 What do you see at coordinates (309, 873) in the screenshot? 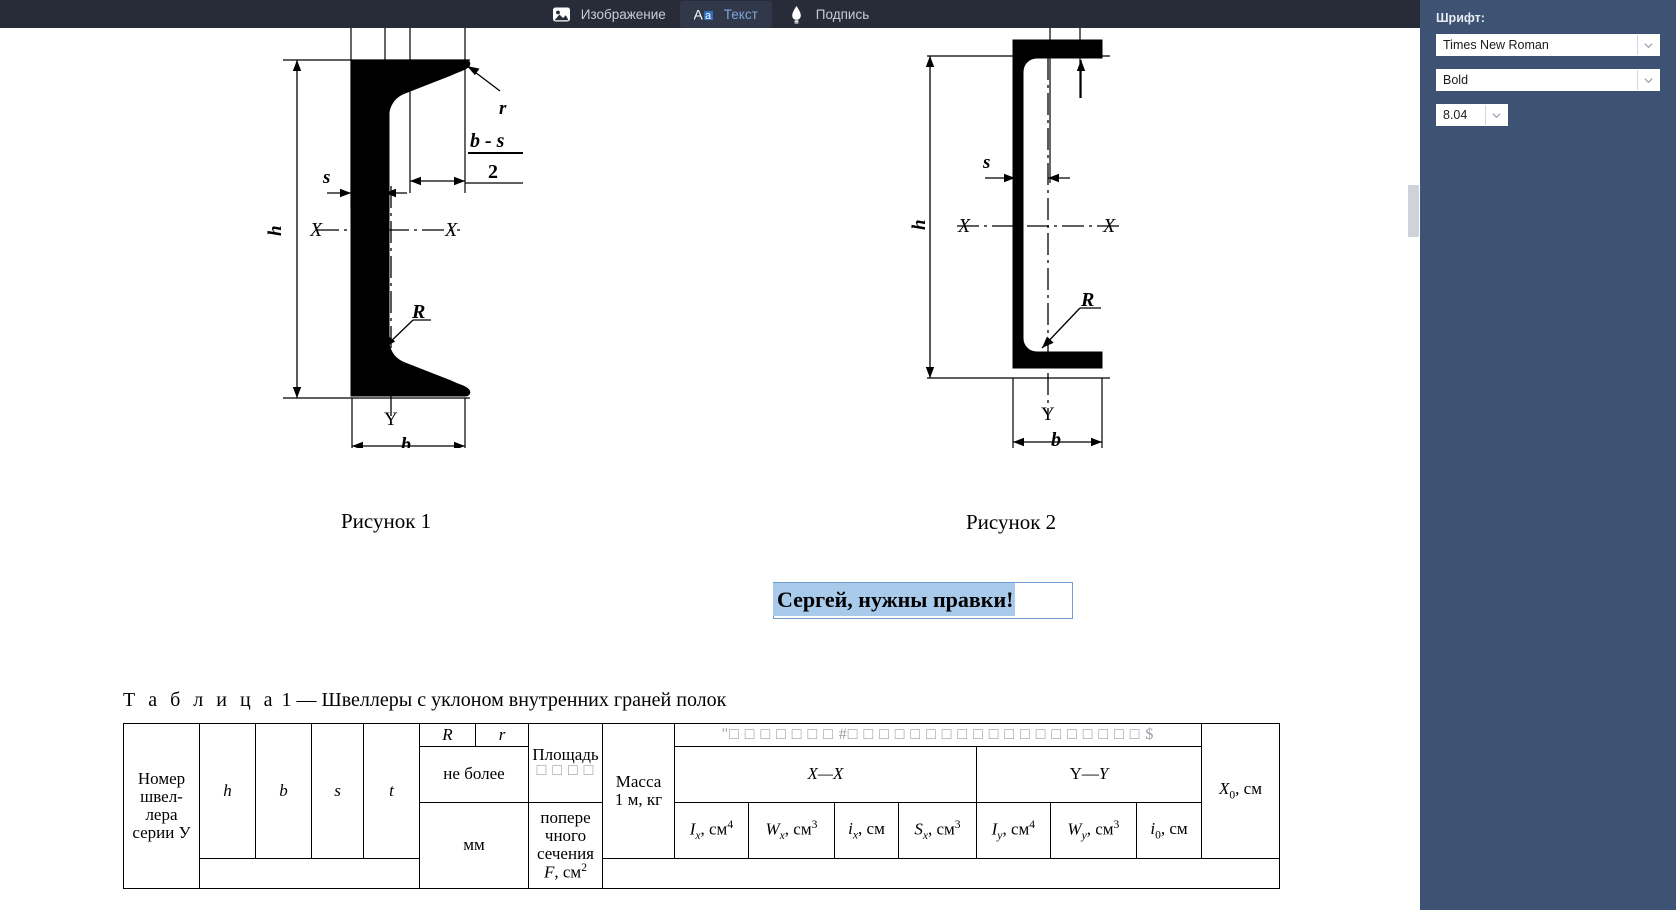
I see `cell-spacer-mm` at bounding box center [309, 873].